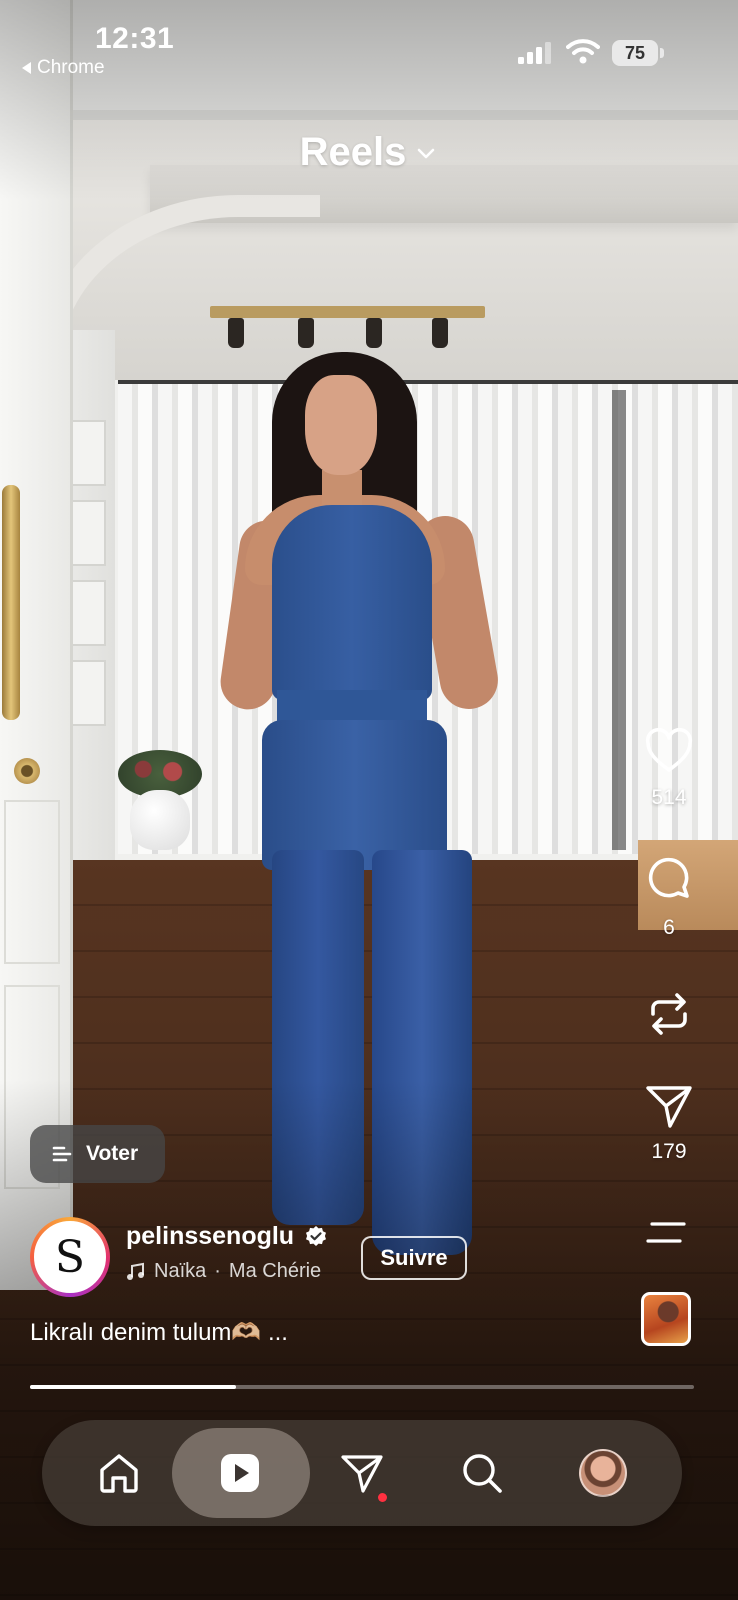 Image resolution: width=738 pixels, height=1600 pixels. I want to click on repost-icon, so click(669, 1014).